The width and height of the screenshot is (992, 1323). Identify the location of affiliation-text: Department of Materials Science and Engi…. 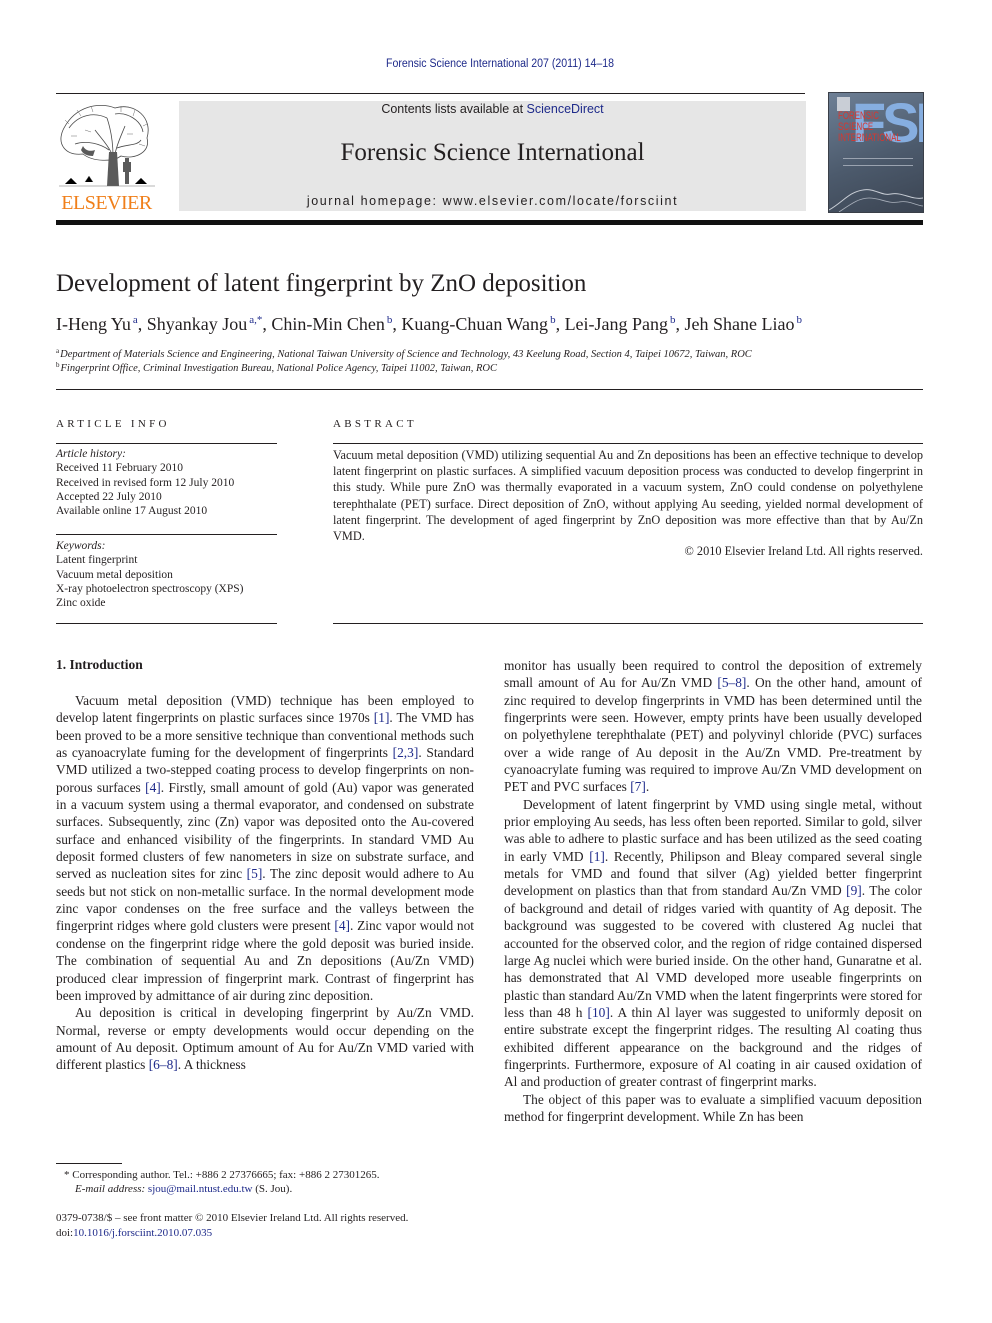
(406, 354).